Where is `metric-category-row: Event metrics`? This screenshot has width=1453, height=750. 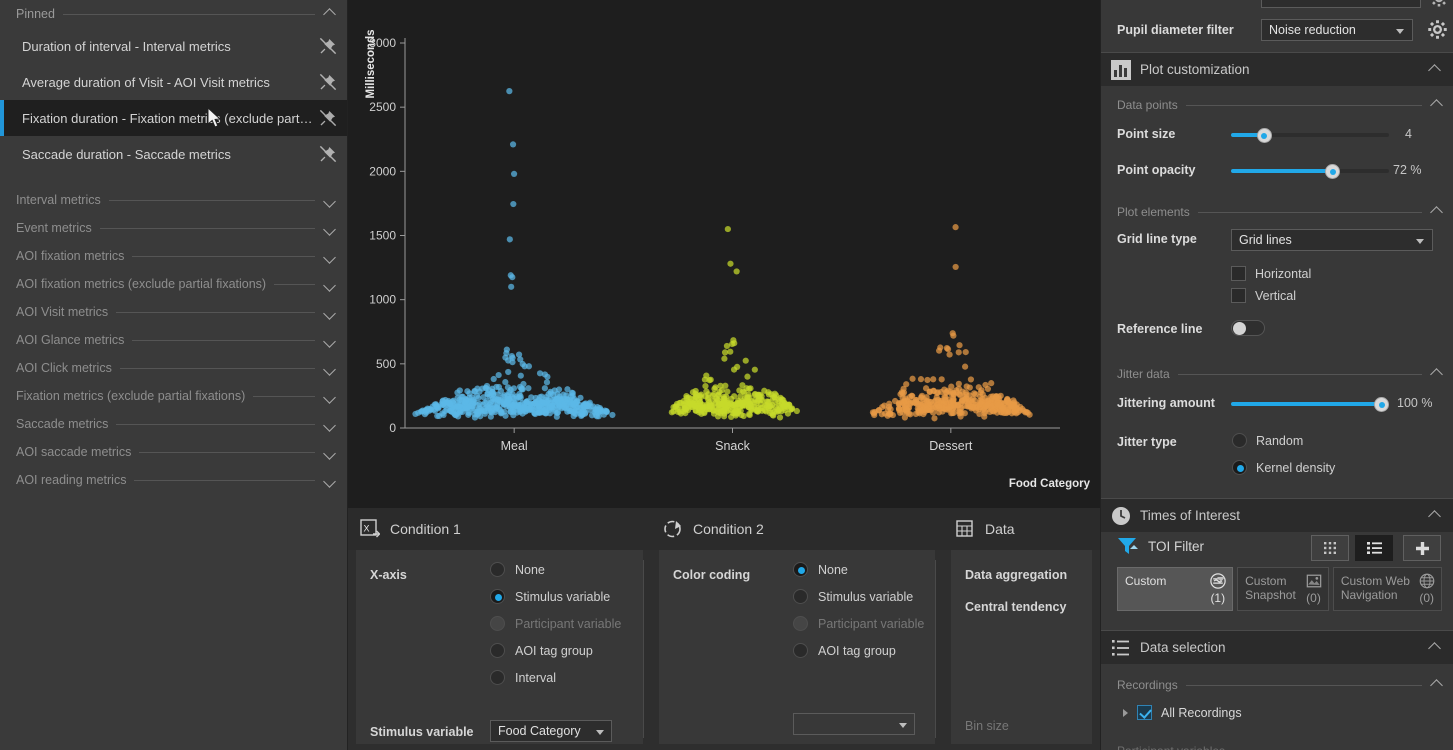
metric-category-row: Event metrics is located at coordinates (173, 228).